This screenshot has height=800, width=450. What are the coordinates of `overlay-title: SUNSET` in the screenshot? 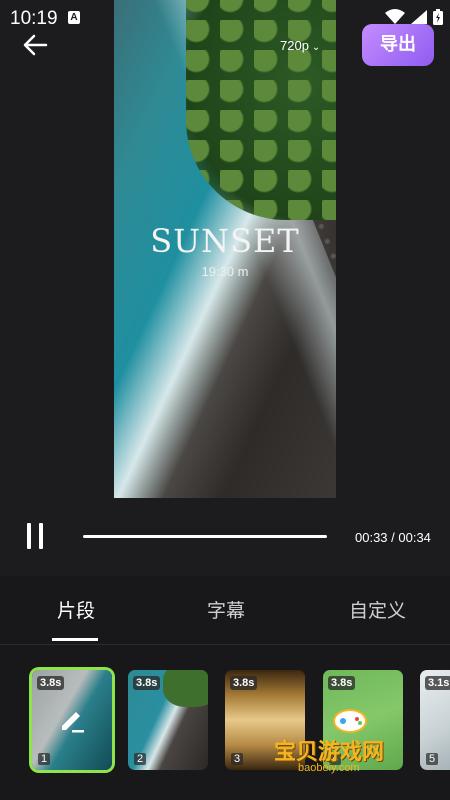 It's located at (225, 241).